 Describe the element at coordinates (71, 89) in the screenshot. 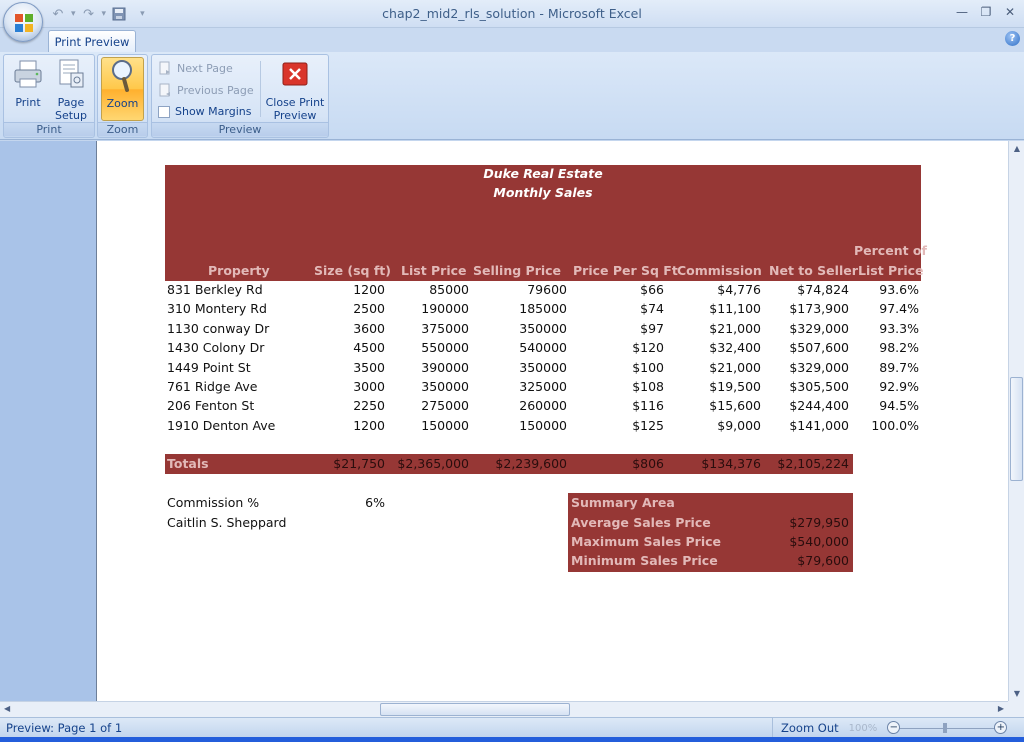

I see `page-setup-button: Page Setup` at that location.